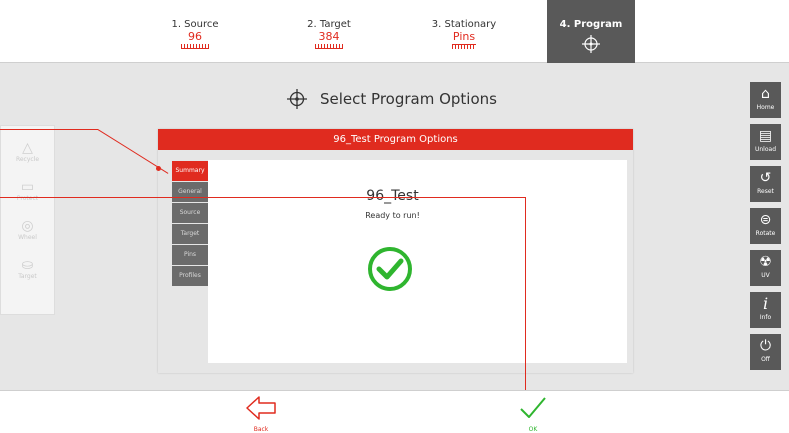 The width and height of the screenshot is (789, 433). I want to click on left-item-target: ⛀ Target, so click(27, 268).